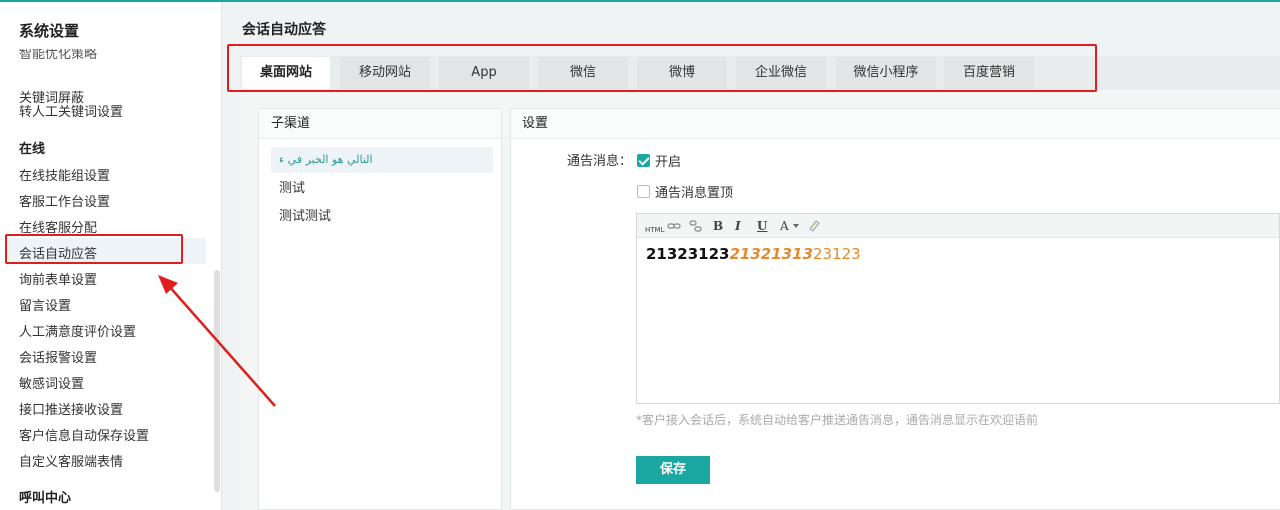 The height and width of the screenshot is (510, 1280). Describe the element at coordinates (796, 226) in the screenshot. I see `chevron-down-icon` at that location.